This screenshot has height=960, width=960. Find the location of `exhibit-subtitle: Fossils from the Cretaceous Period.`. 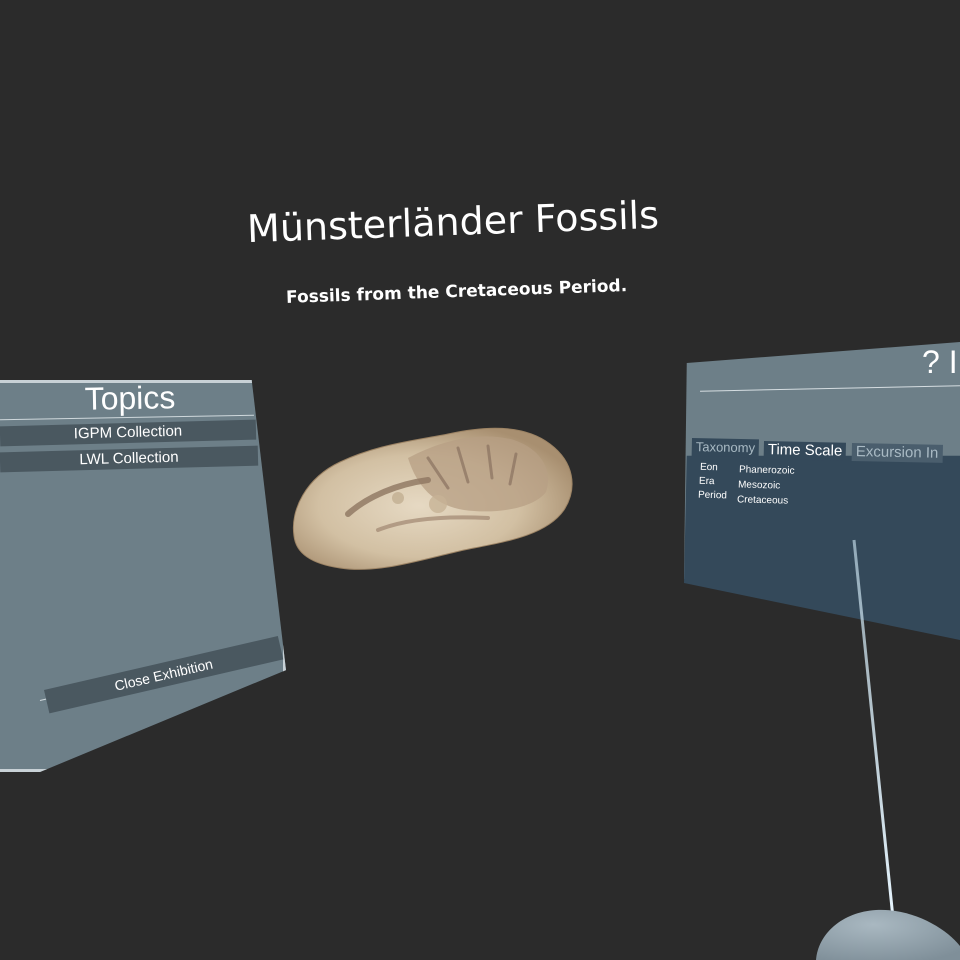

exhibit-subtitle: Fossils from the Cretaceous Period. is located at coordinates (456, 292).